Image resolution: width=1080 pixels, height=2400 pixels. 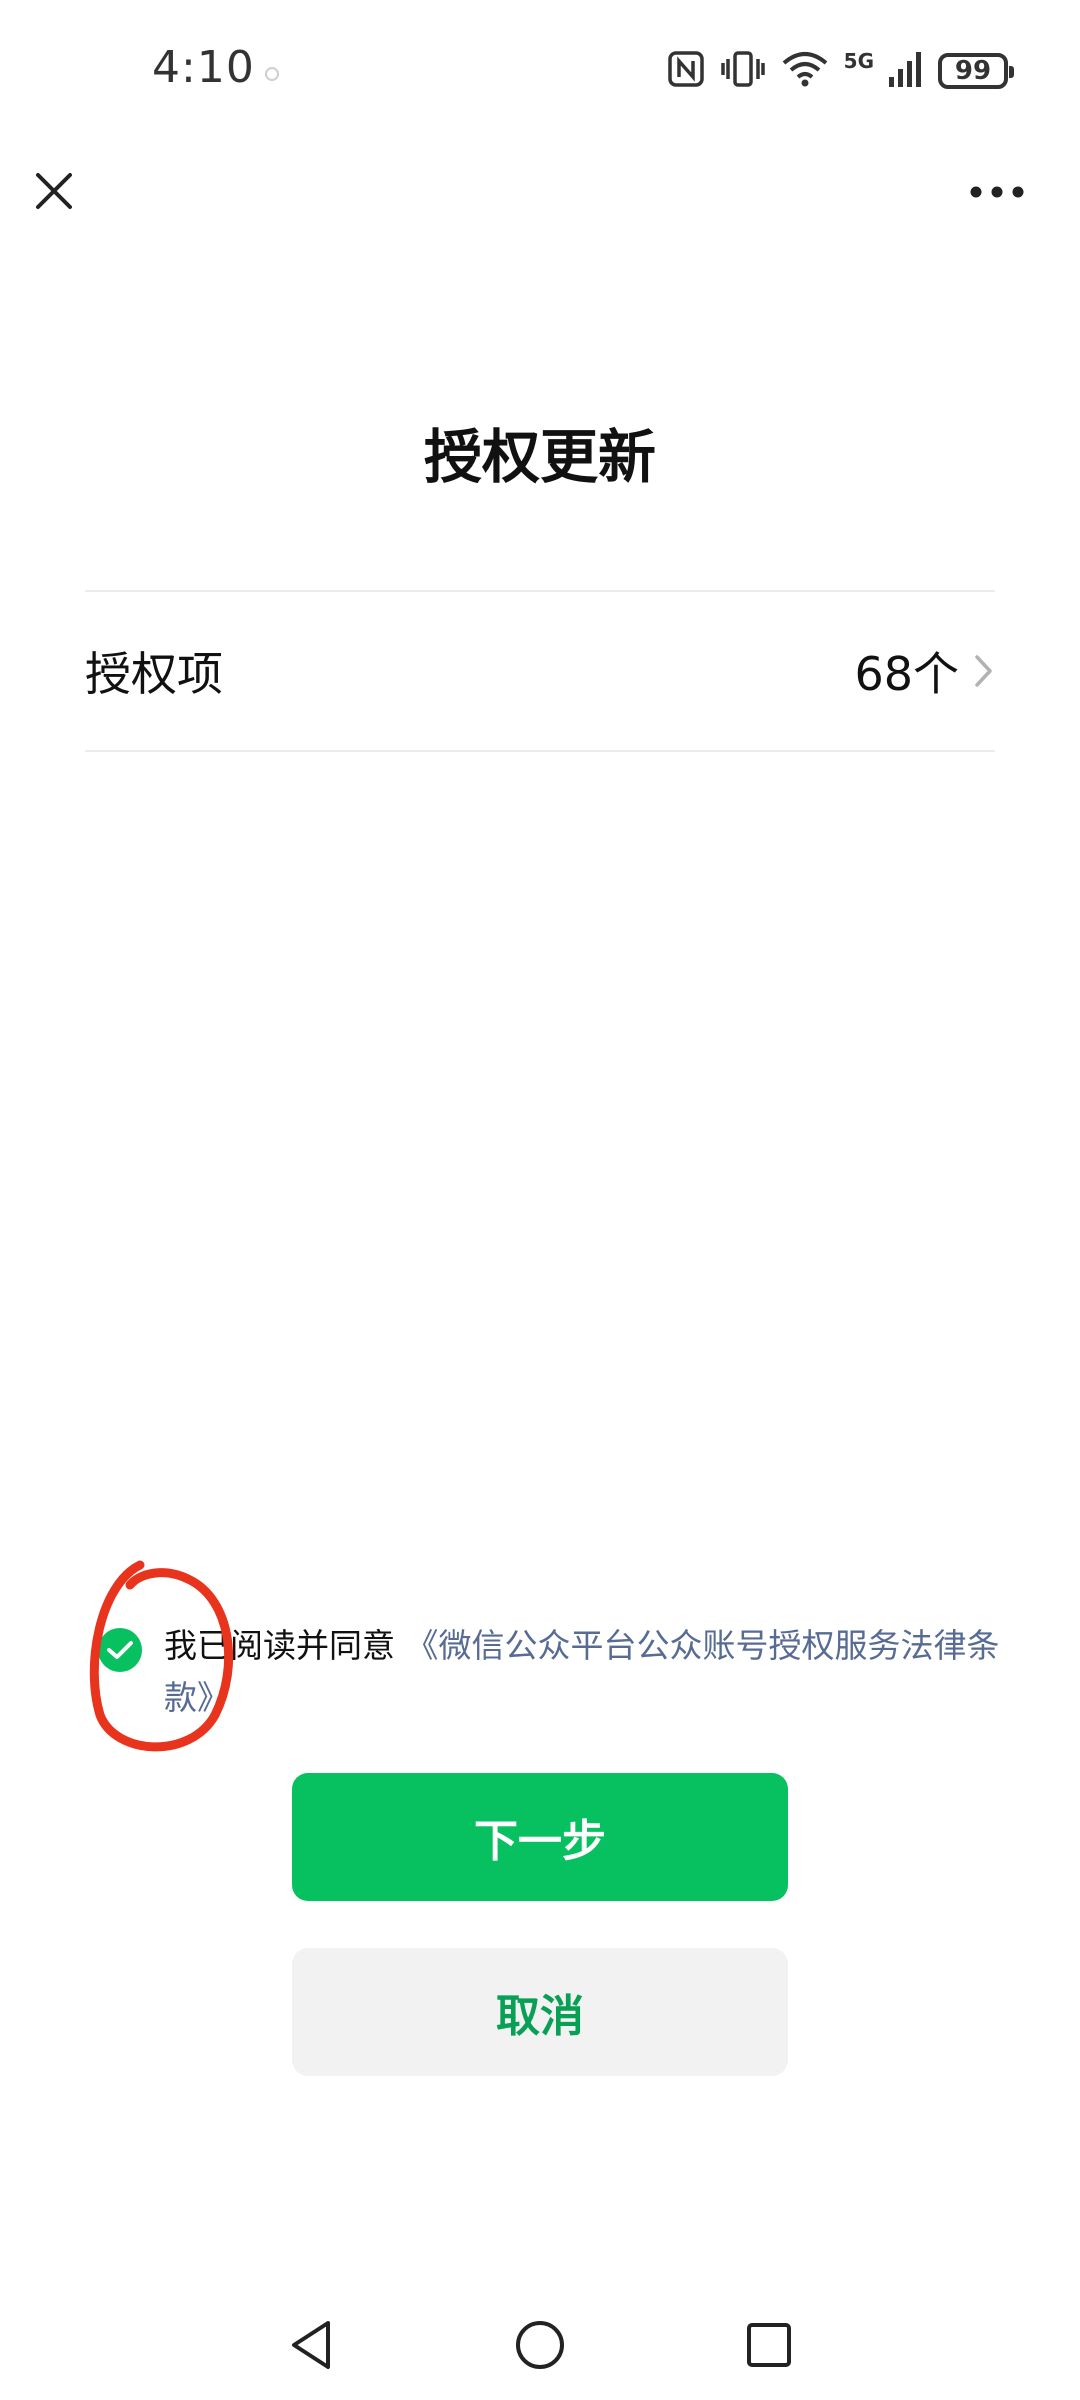 I want to click on close-icon, so click(x=54, y=191).